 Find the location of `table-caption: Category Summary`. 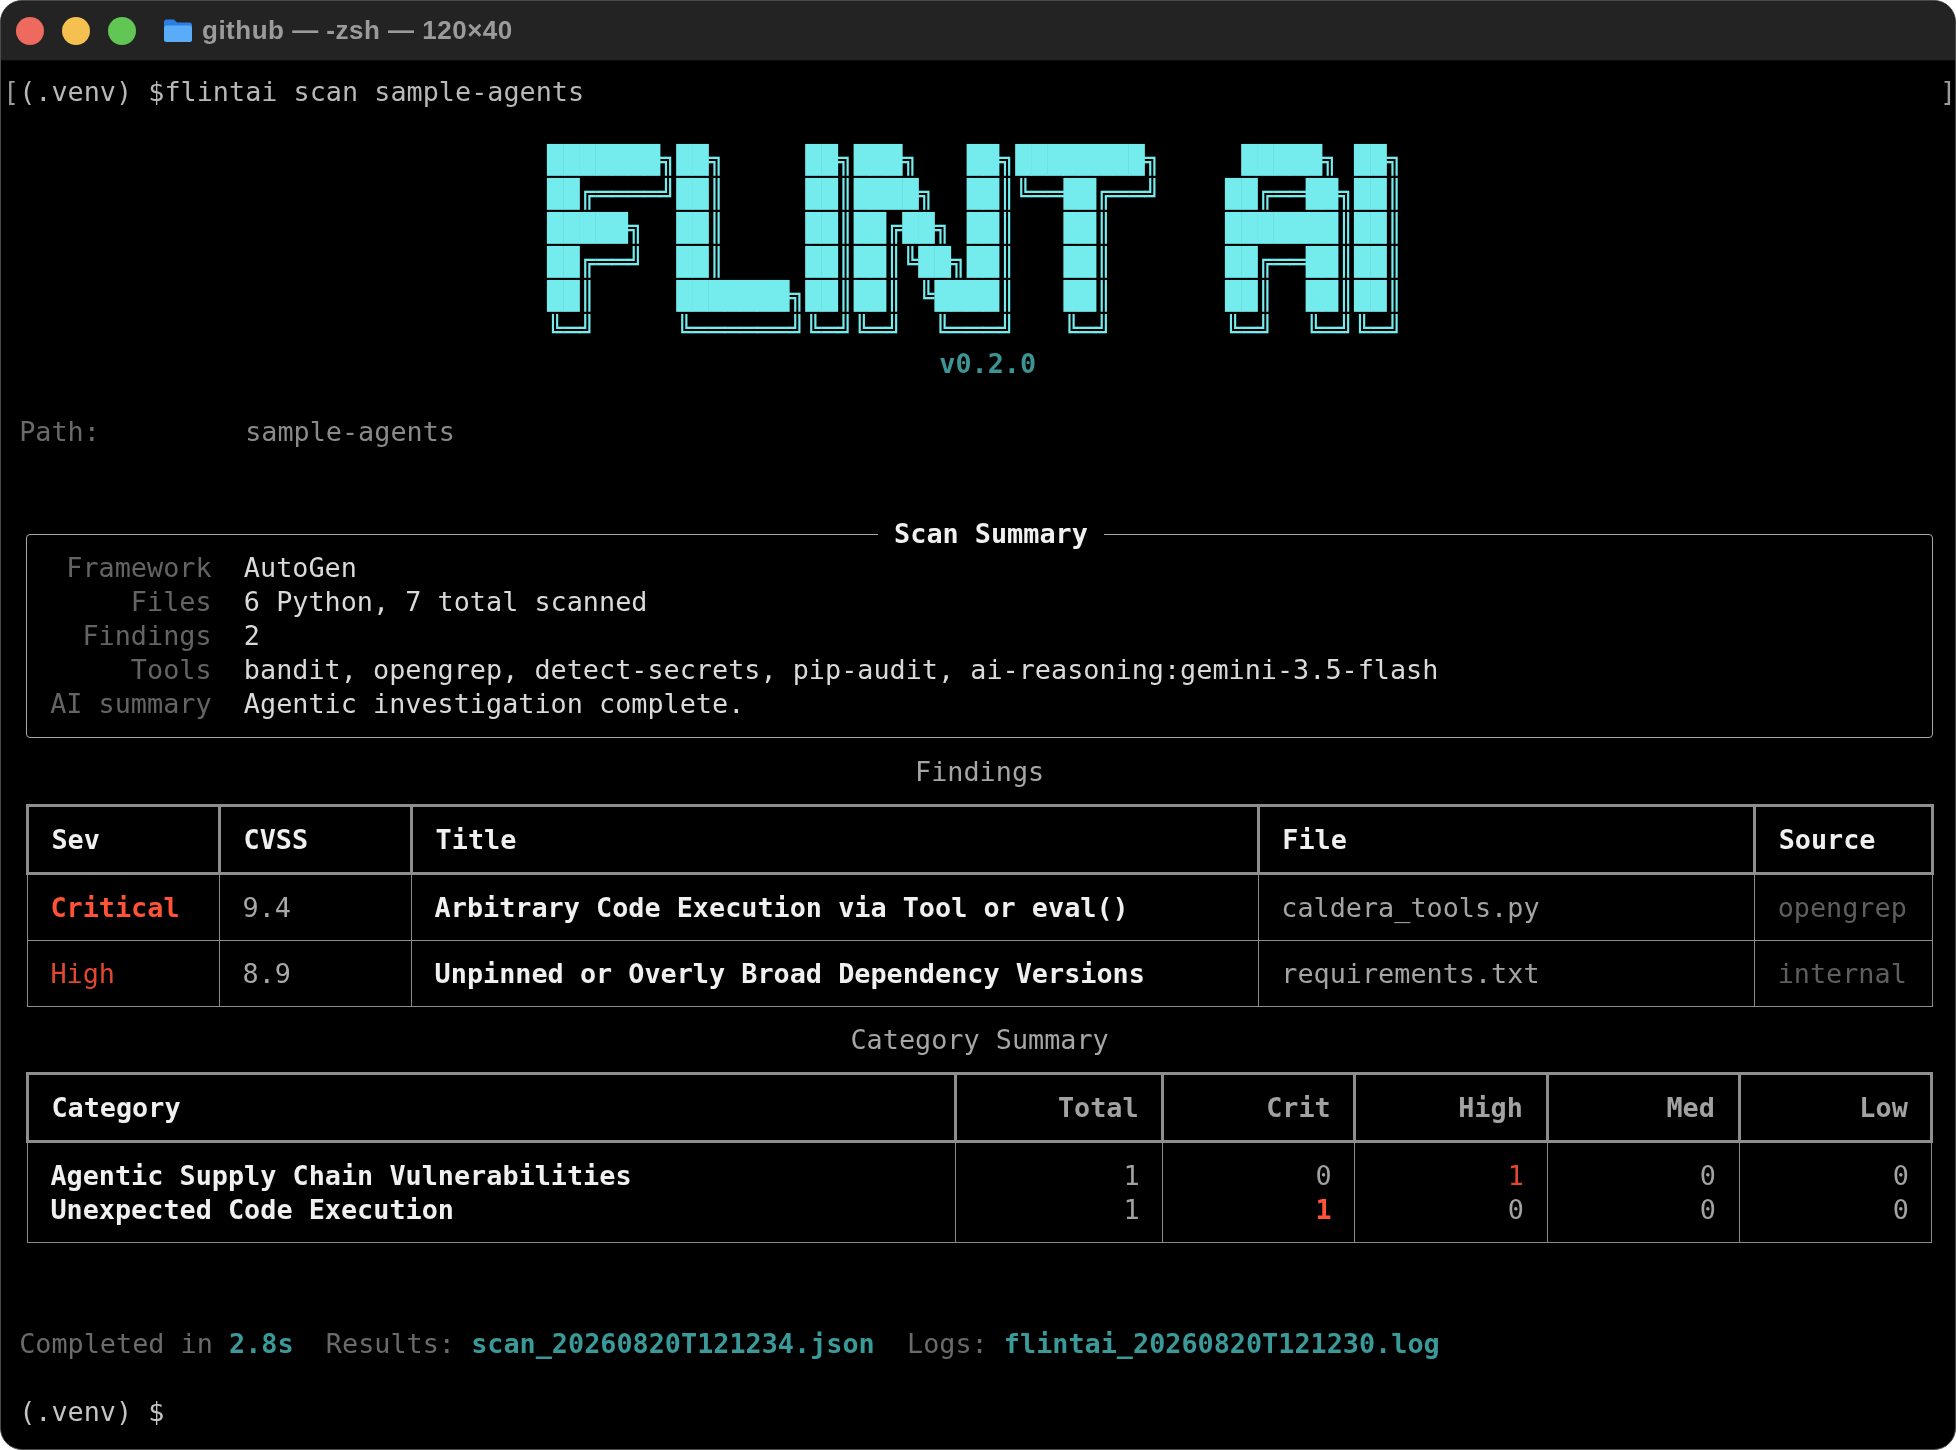

table-caption: Category Summary is located at coordinates (979, 1039).